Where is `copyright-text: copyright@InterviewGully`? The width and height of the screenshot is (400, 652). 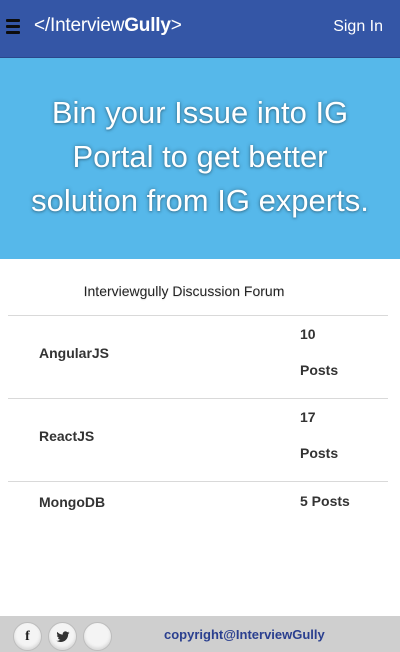
copyright-text: copyright@InterviewGully is located at coordinates (244, 634).